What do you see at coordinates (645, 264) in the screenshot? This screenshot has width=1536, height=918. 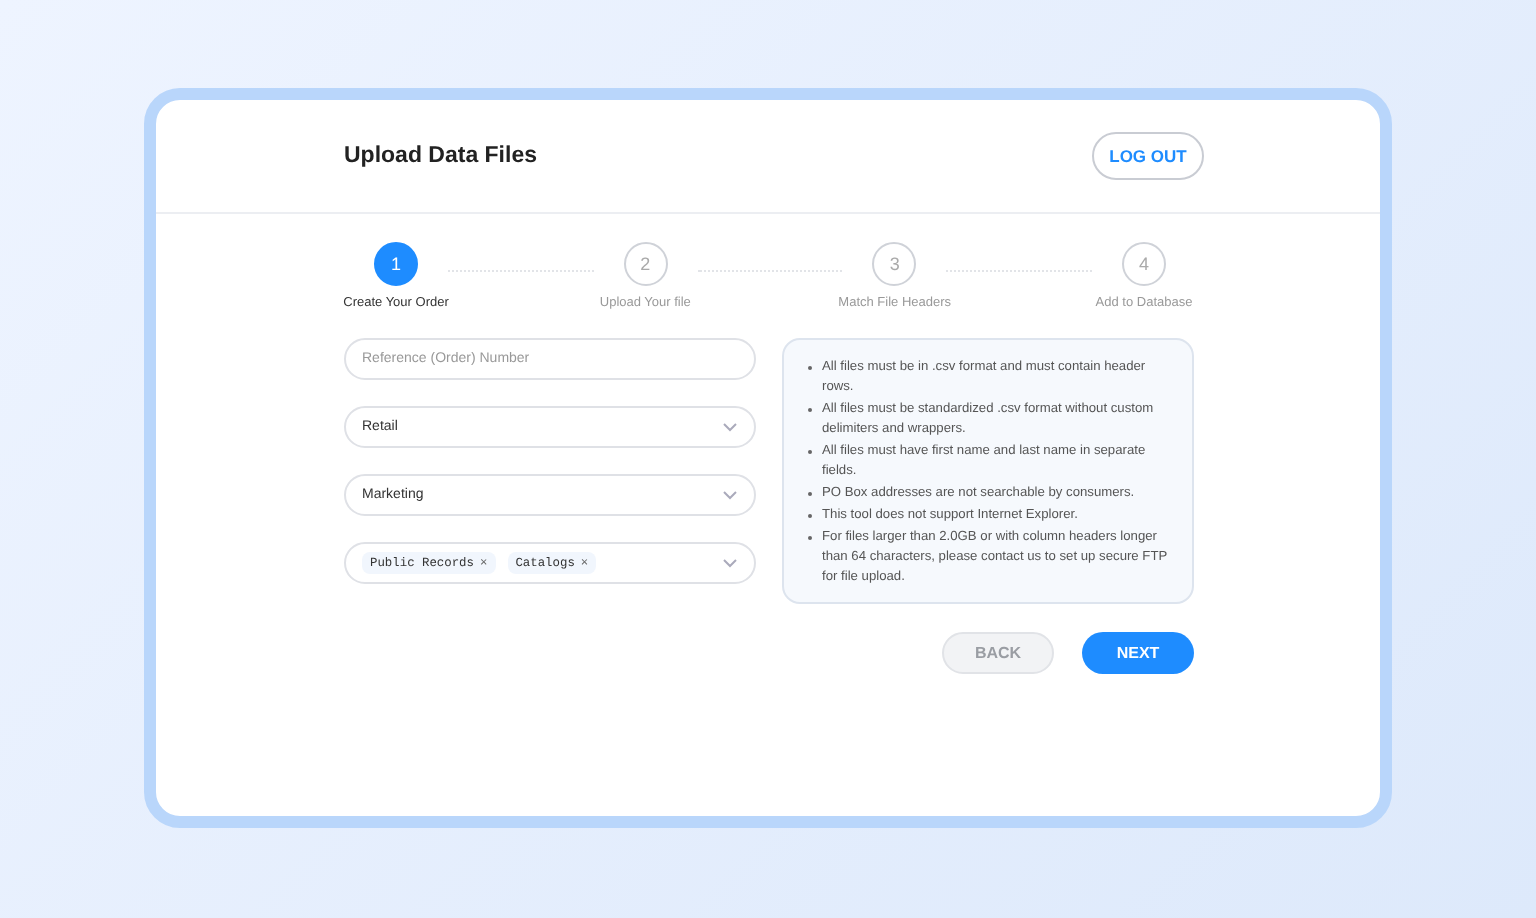 I see `step-number: 2` at bounding box center [645, 264].